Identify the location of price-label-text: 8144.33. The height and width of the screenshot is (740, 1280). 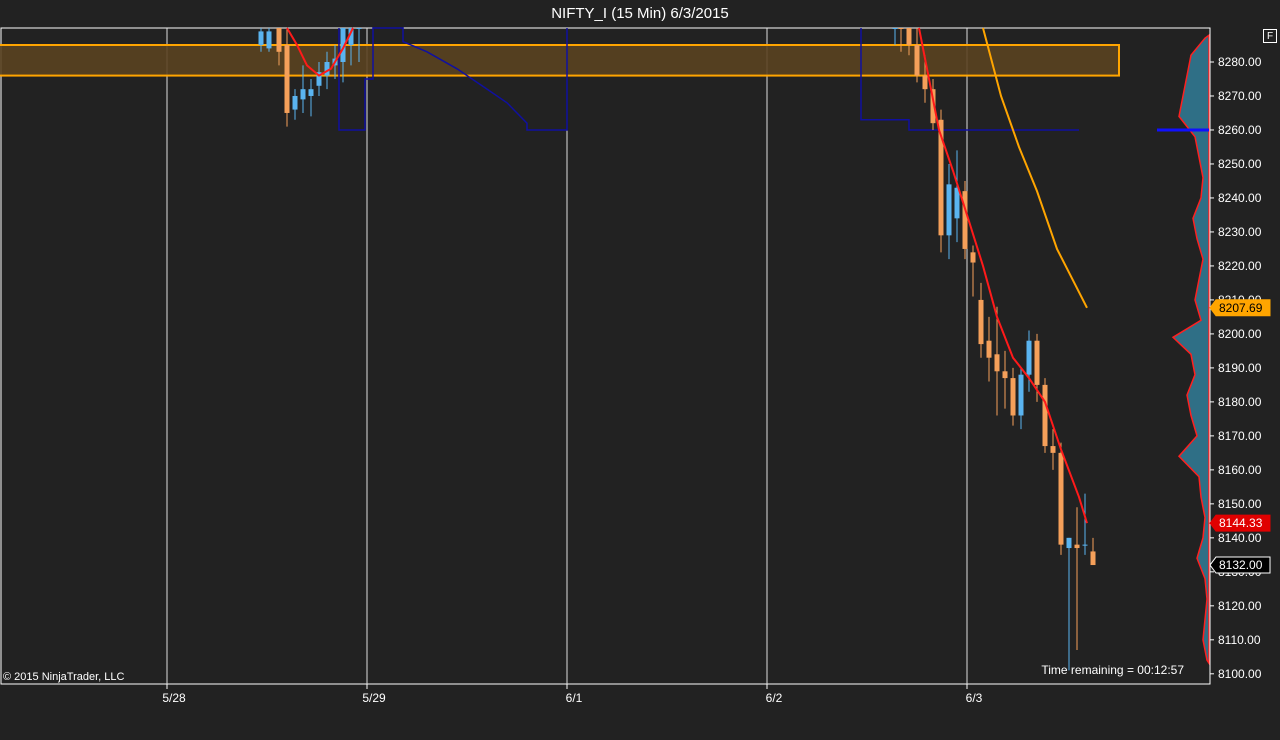
(1241, 523).